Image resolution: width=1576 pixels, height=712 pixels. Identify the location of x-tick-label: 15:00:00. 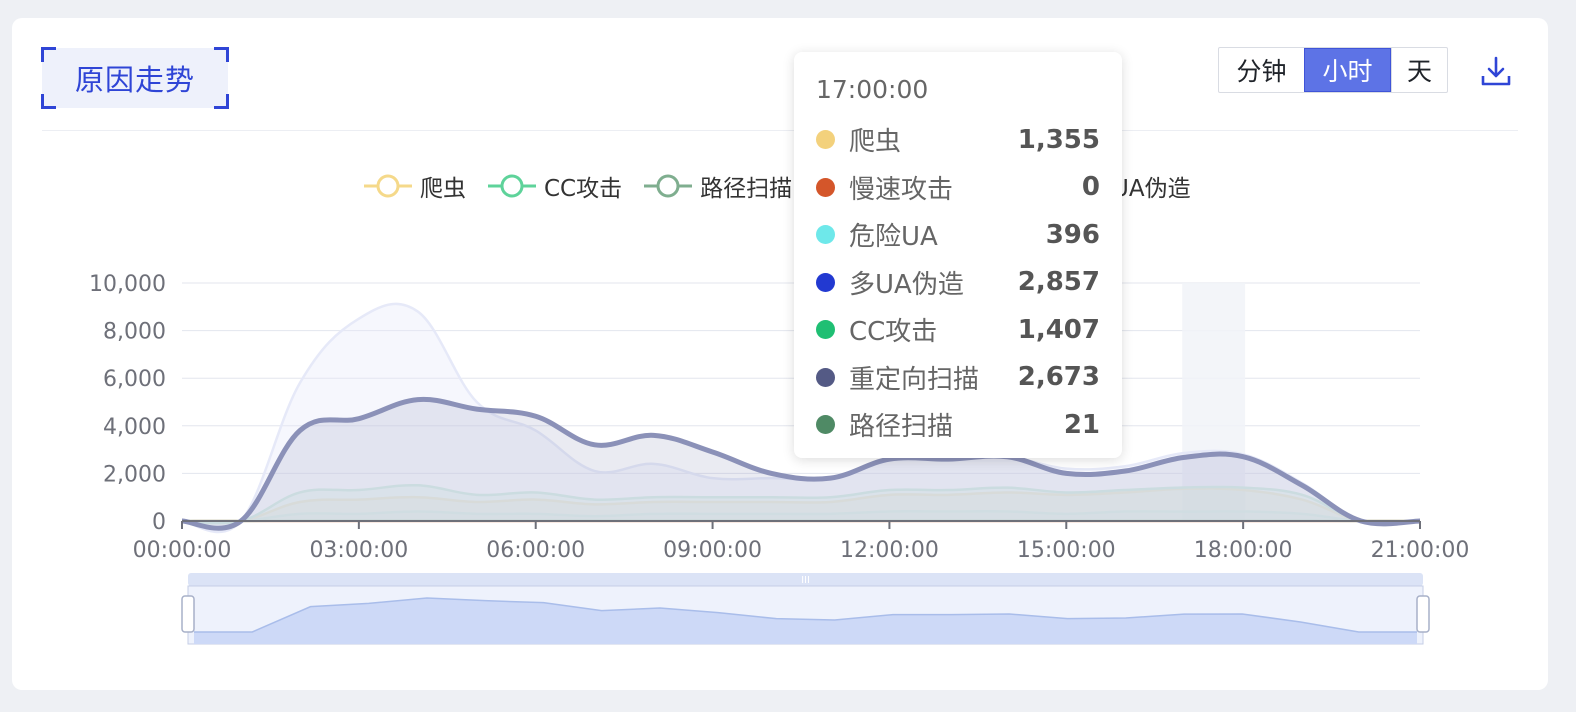
(1066, 550).